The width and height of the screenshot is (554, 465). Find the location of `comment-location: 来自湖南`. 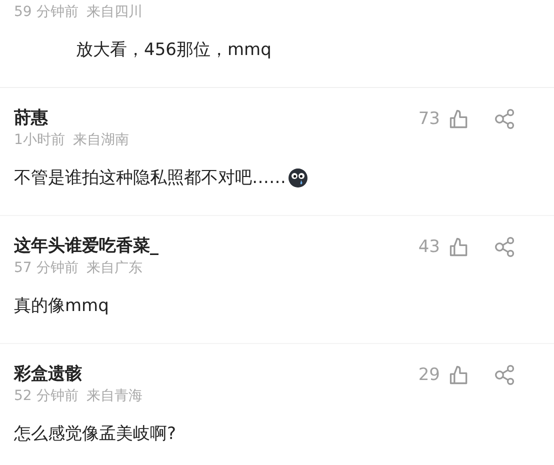

comment-location: 来自湖南 is located at coordinates (100, 140).